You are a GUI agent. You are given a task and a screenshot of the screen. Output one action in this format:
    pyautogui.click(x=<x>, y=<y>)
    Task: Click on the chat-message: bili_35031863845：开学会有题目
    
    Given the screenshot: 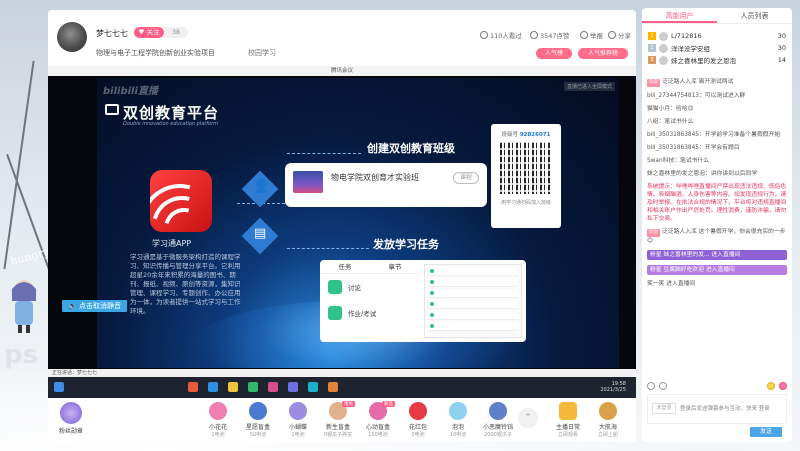 What is the action you would take?
    pyautogui.click(x=693, y=148)
    